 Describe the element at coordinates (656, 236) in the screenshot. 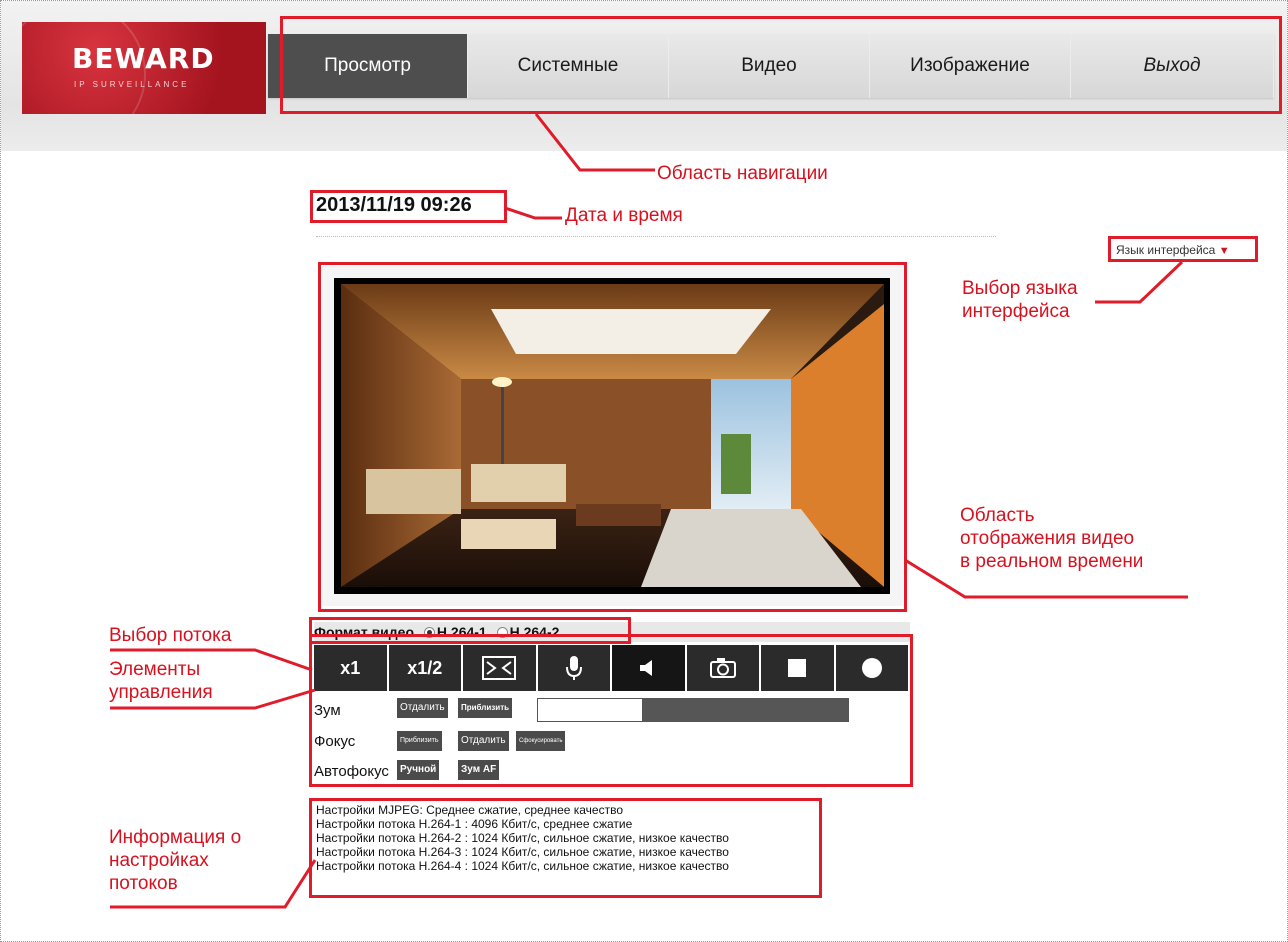

I see `separator` at that location.